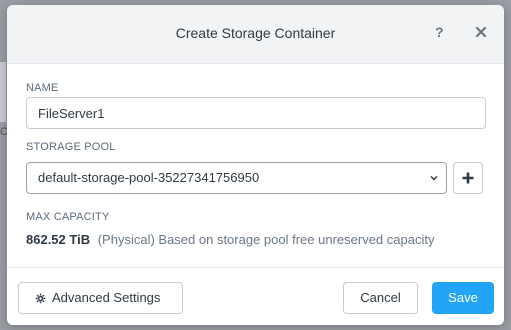  What do you see at coordinates (68, 217) in the screenshot?
I see `max-capacity-label: MAX CAPACITY` at bounding box center [68, 217].